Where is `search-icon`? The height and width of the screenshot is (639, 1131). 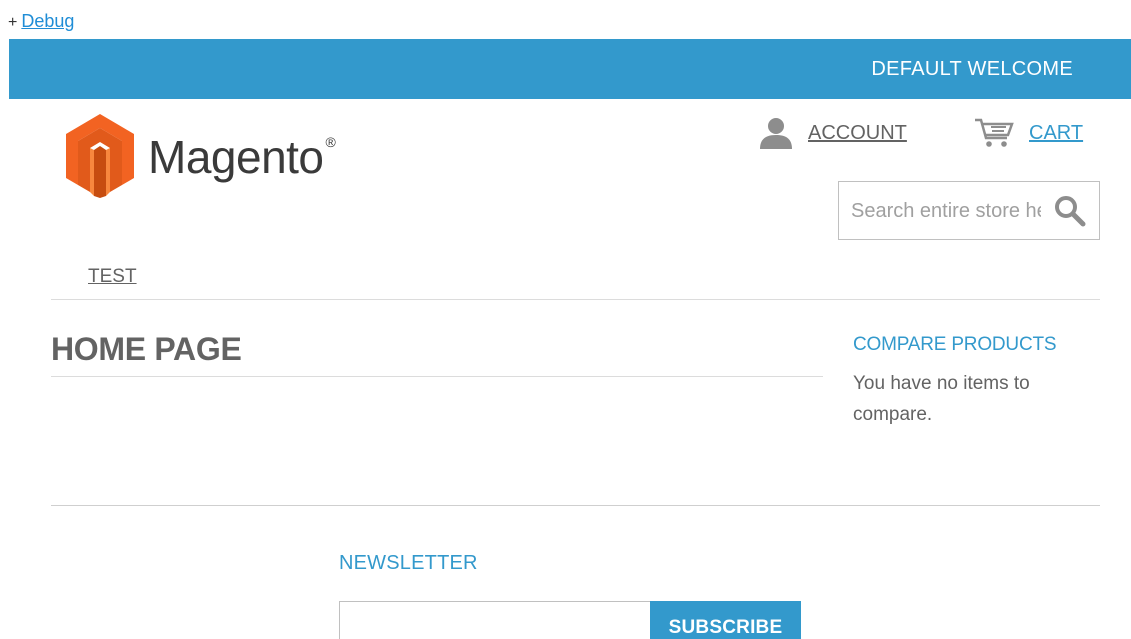
search-icon is located at coordinates (1070, 211).